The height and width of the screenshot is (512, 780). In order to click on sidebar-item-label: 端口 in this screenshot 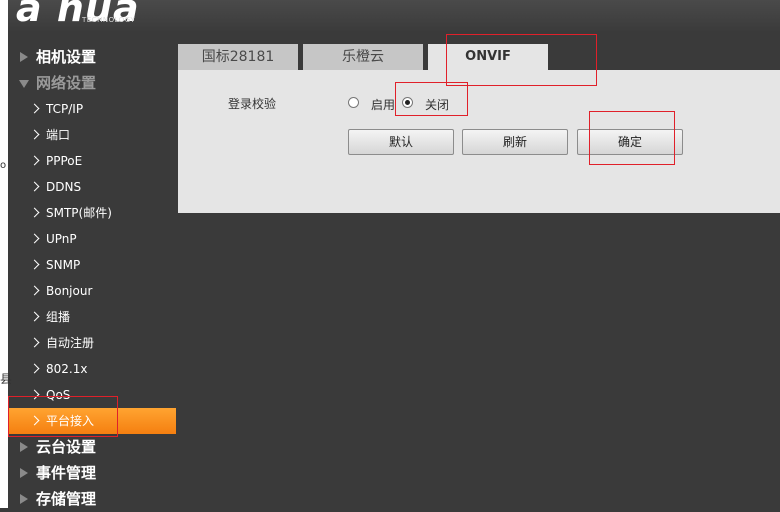, I will do `click(58, 135)`.